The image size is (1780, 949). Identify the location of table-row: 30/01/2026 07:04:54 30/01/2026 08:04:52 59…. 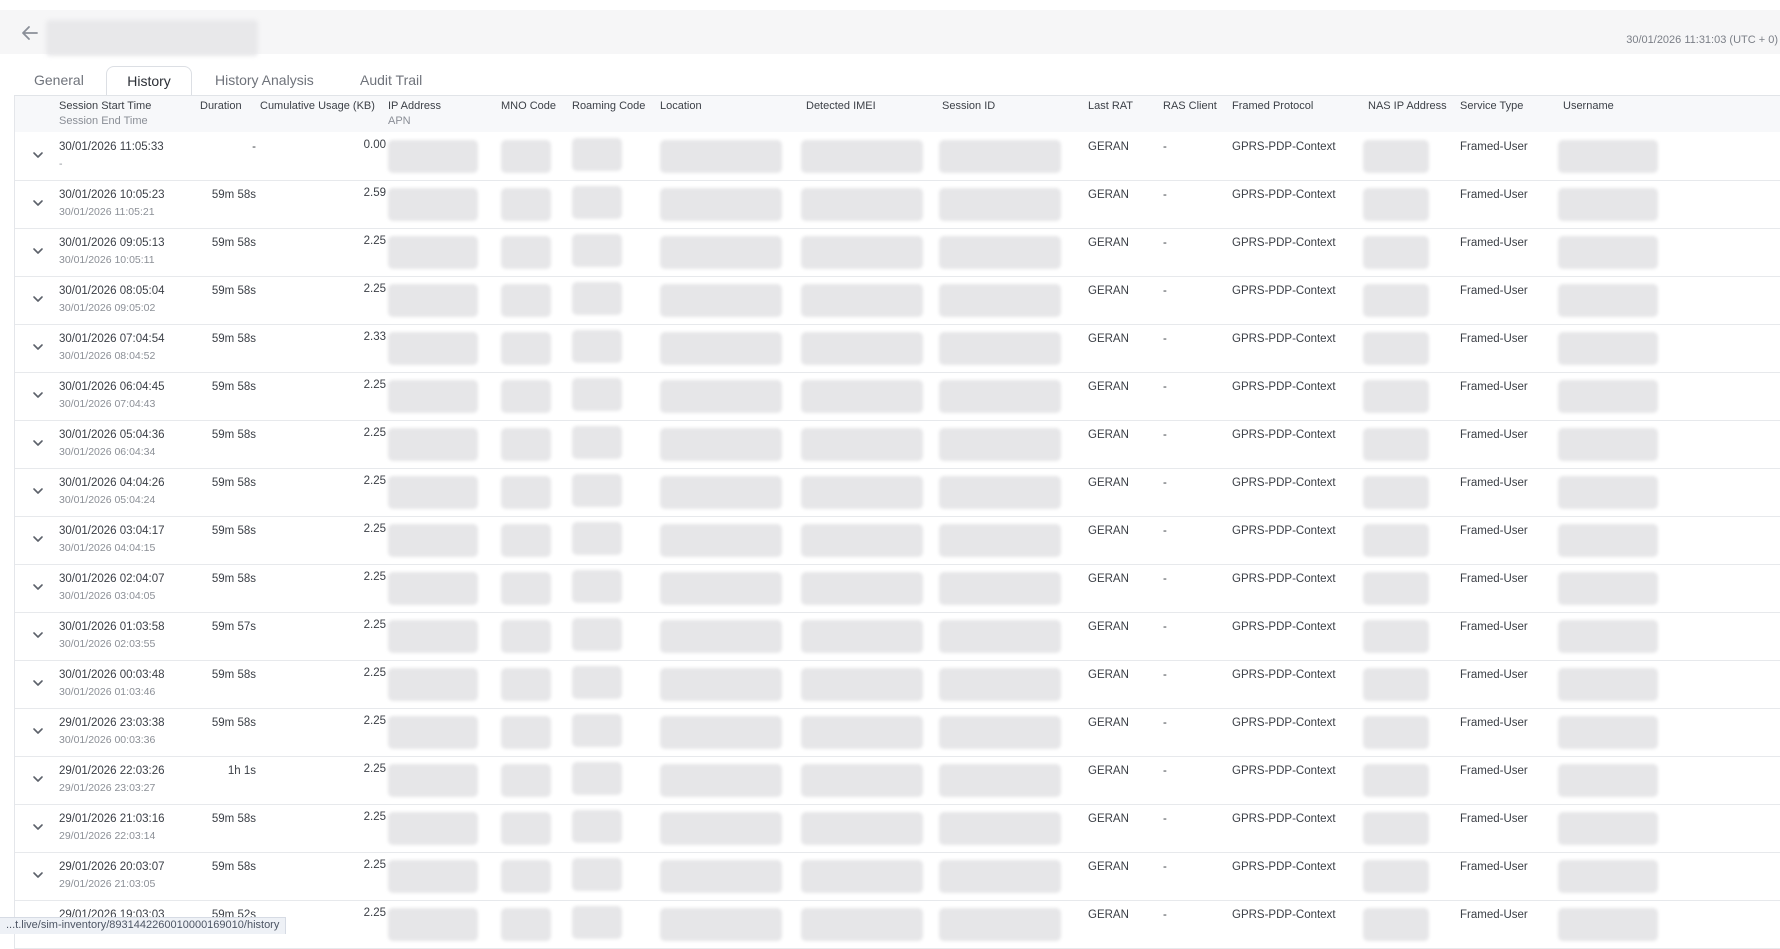
(897, 348).